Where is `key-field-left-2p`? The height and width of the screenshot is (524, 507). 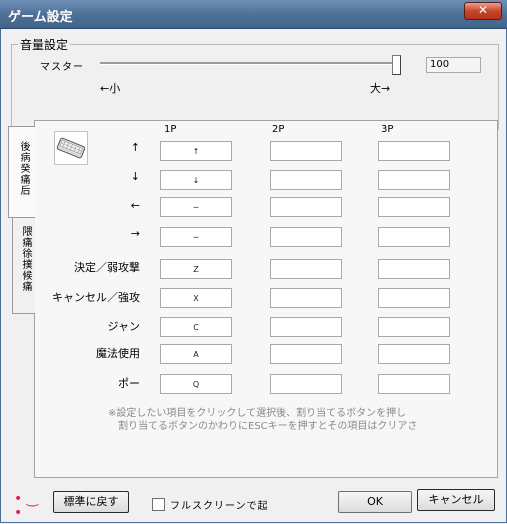
key-field-left-2p is located at coordinates (306, 207).